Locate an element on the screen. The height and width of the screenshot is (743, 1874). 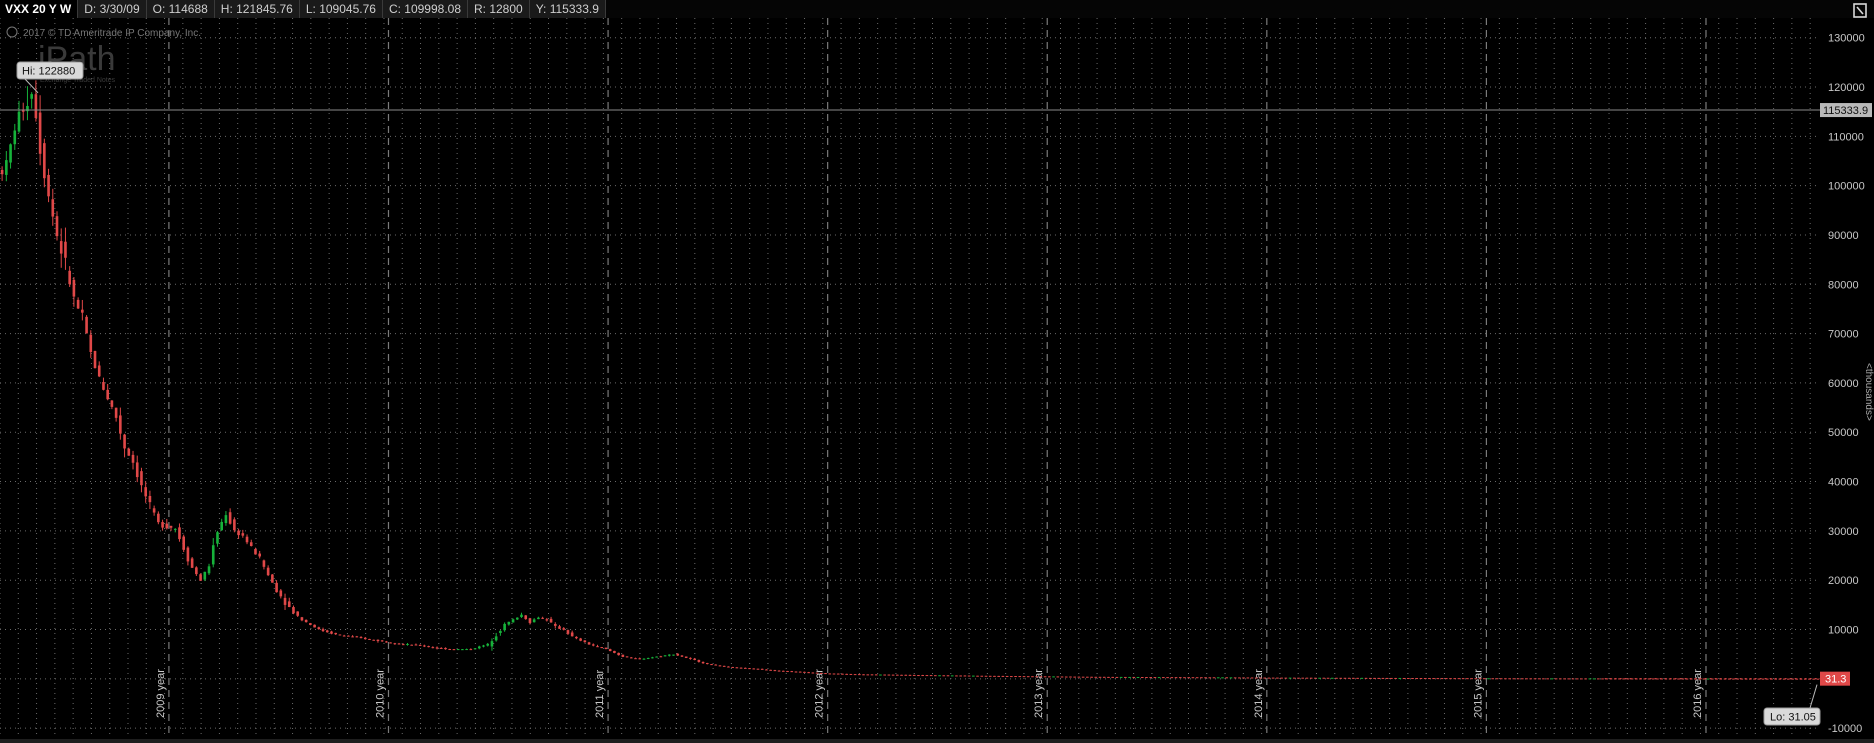
chart-settings-icon is located at coordinates (1860, 10).